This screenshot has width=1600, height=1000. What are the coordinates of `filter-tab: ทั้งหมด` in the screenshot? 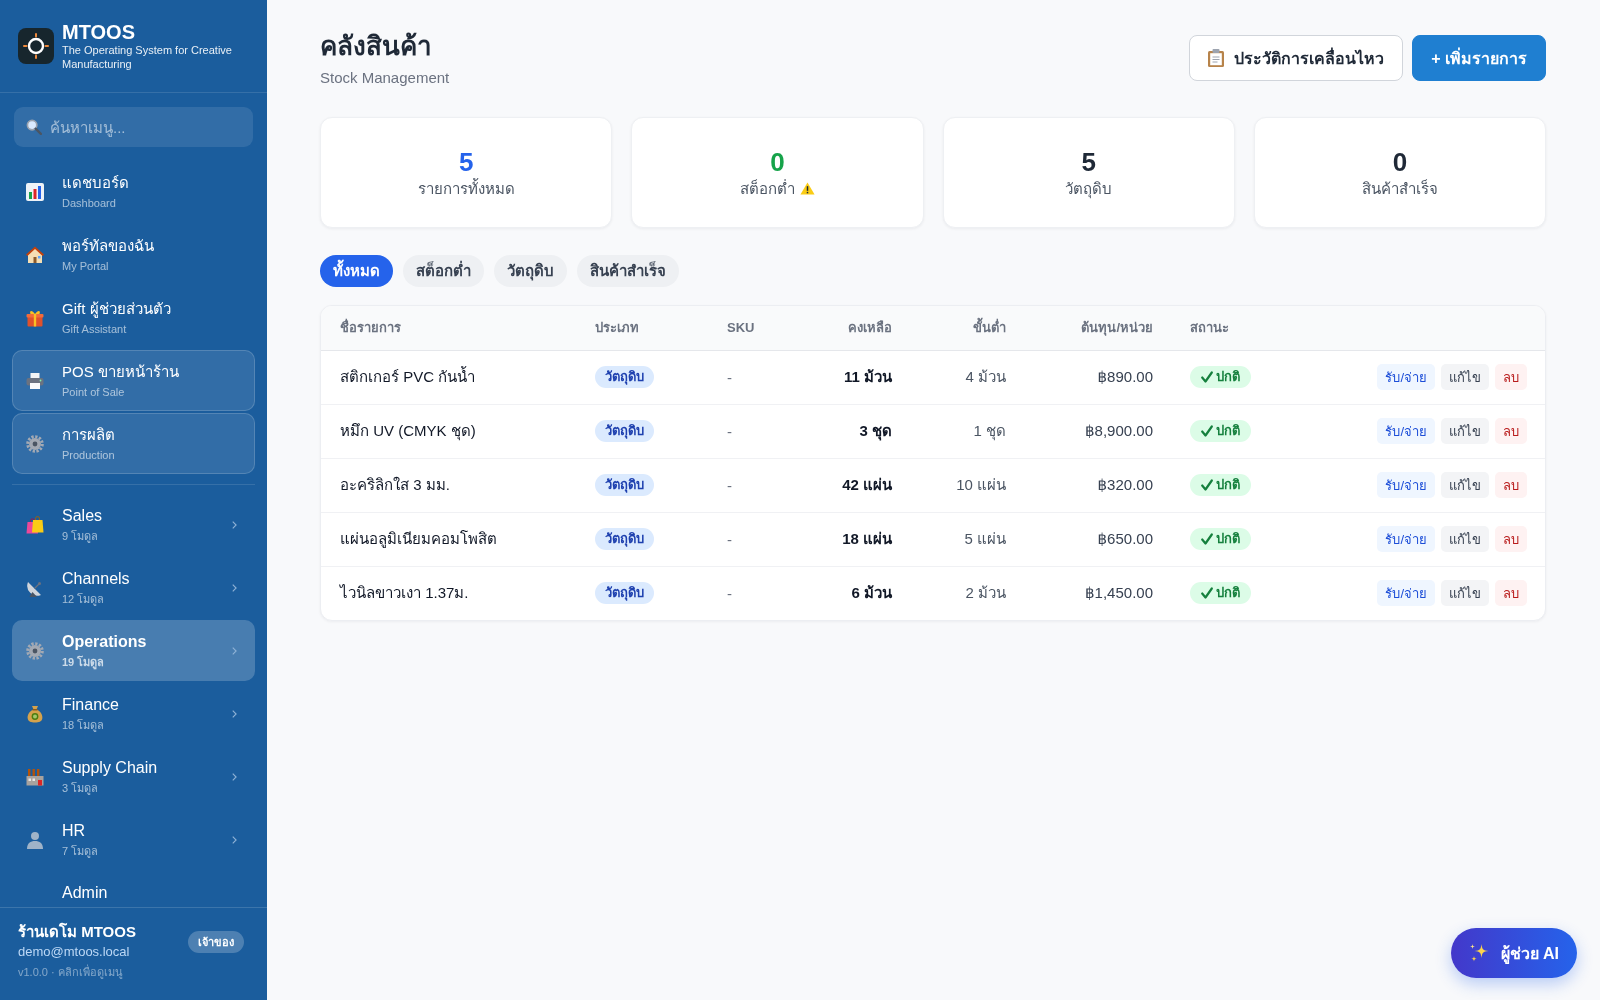 It's located at (356, 271).